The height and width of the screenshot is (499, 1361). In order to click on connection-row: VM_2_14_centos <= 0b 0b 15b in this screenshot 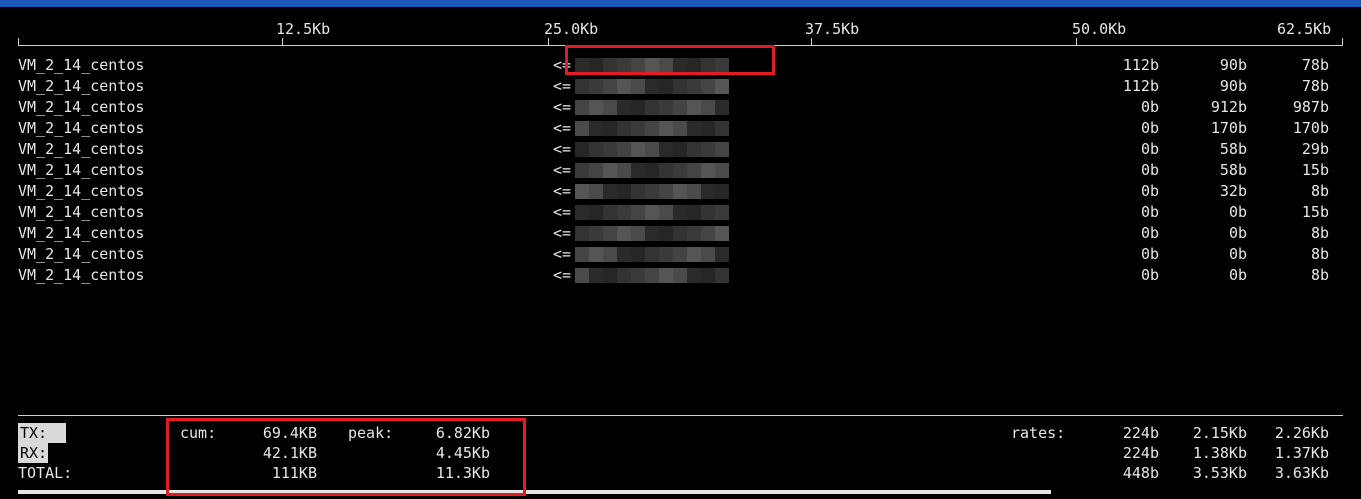, I will do `click(680, 212)`.